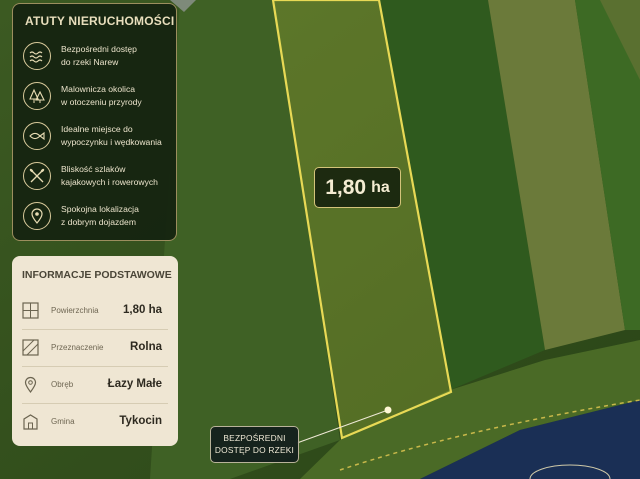  What do you see at coordinates (30, 384) in the screenshot?
I see `map-pin-icon` at bounding box center [30, 384].